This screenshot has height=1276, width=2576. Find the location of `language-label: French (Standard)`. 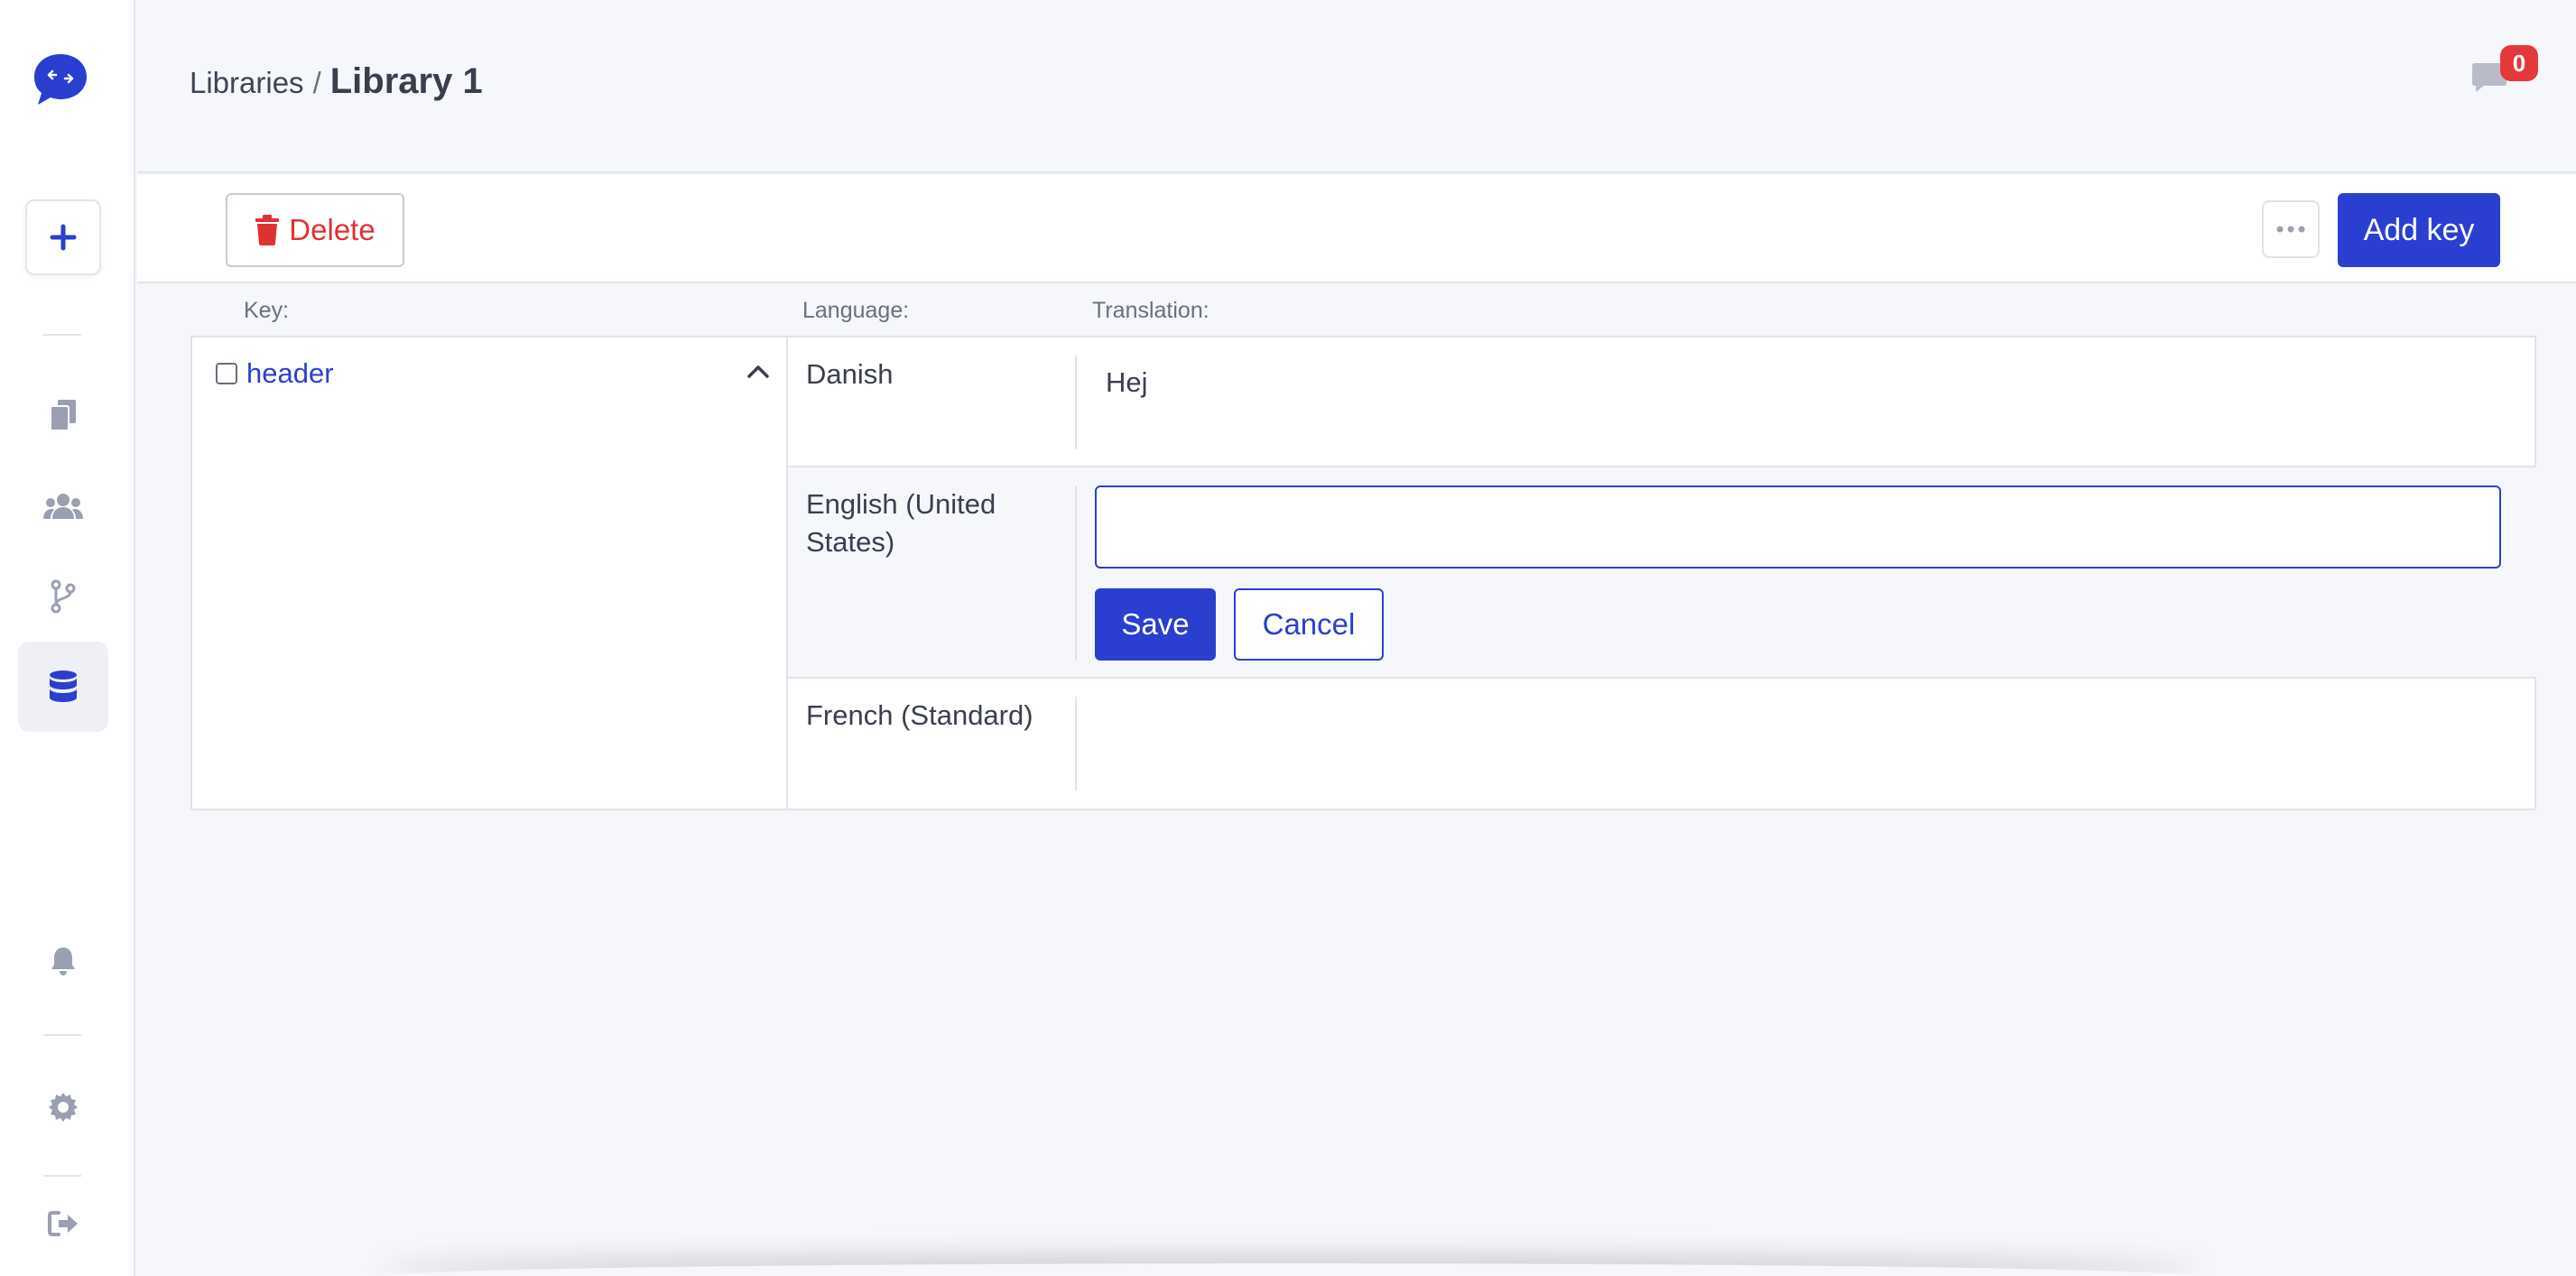

language-label: French (Standard) is located at coordinates (920, 715).